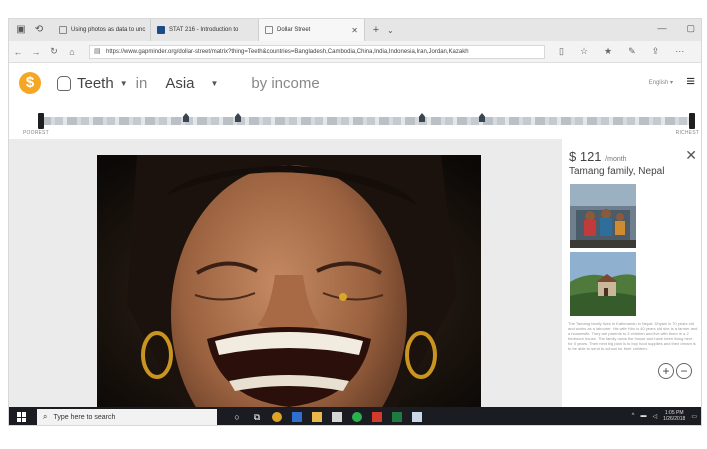 The width and height of the screenshot is (707, 449). What do you see at coordinates (84, 417) in the screenshot?
I see `search-placeholder: Type here to search` at bounding box center [84, 417].